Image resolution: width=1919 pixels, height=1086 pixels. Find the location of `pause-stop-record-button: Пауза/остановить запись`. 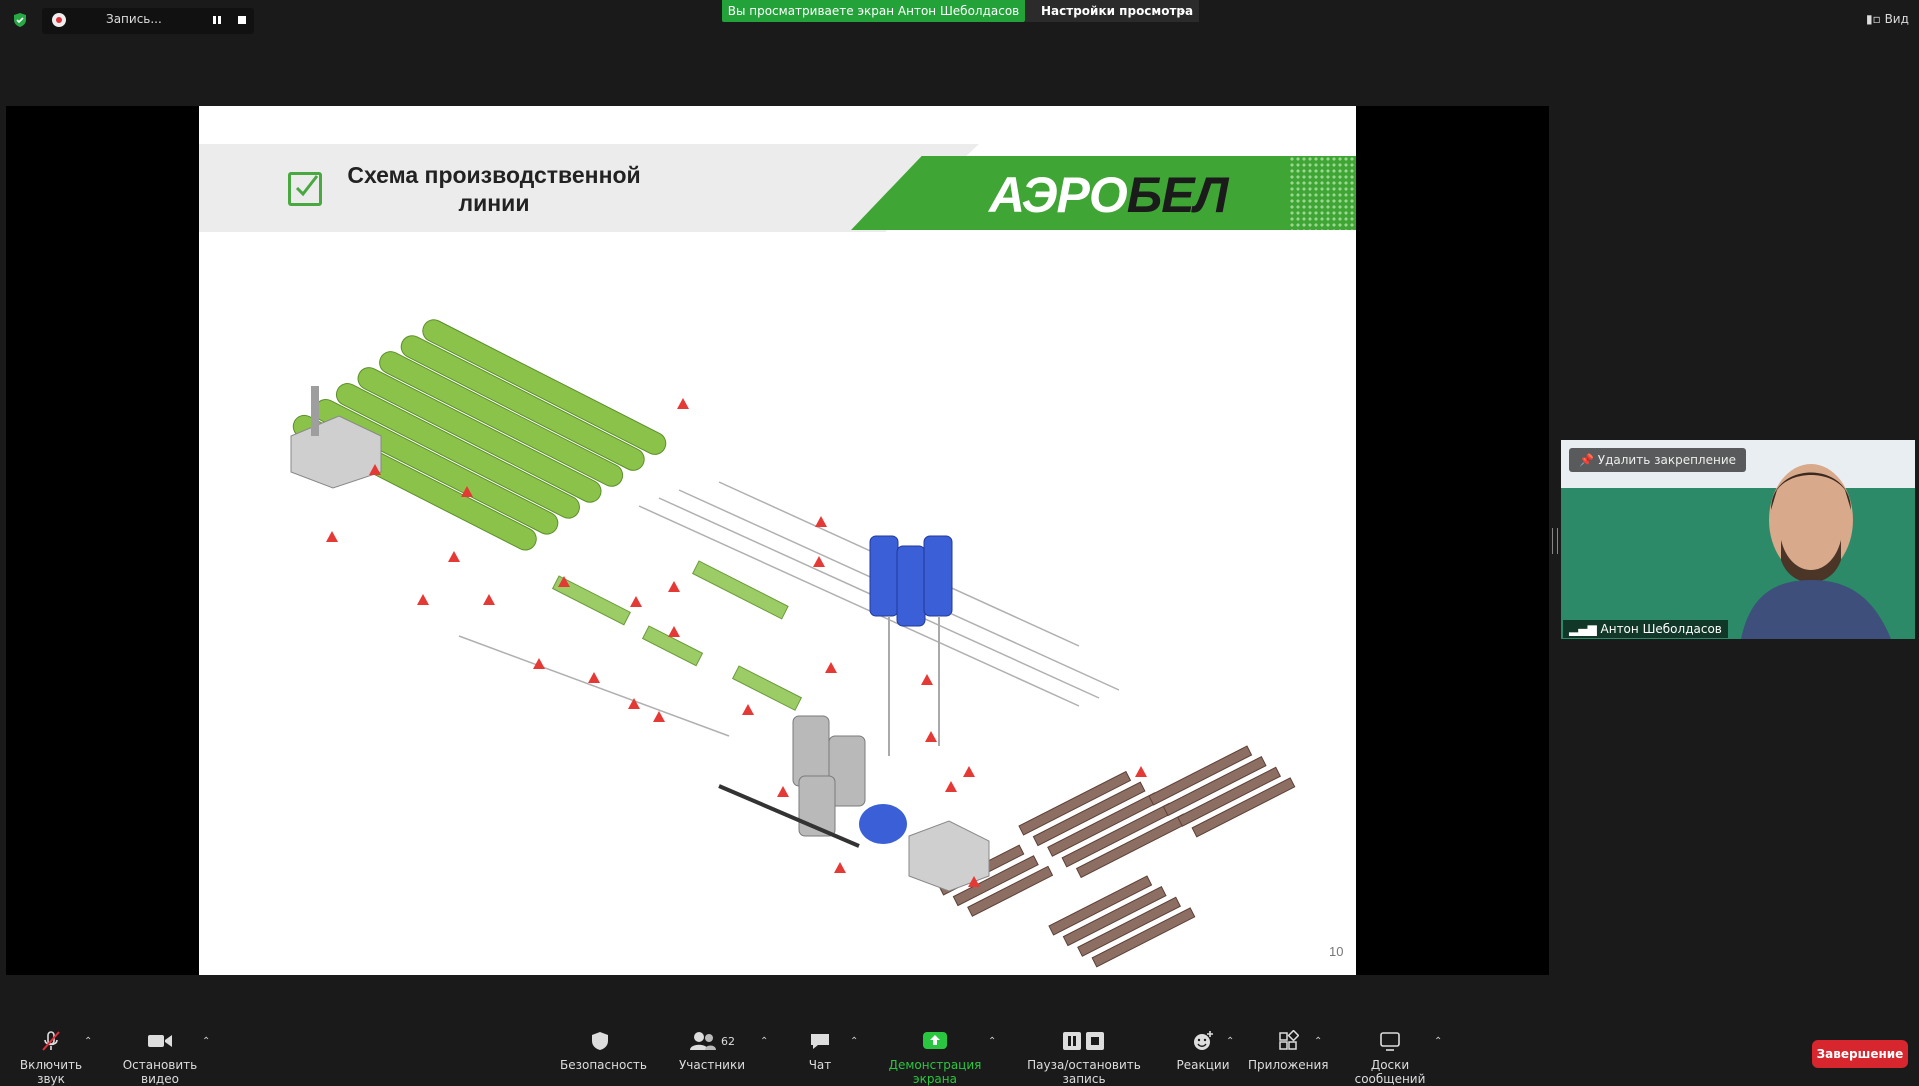

pause-stop-record-button: Пауза/остановить запись is located at coordinates (1084, 1058).